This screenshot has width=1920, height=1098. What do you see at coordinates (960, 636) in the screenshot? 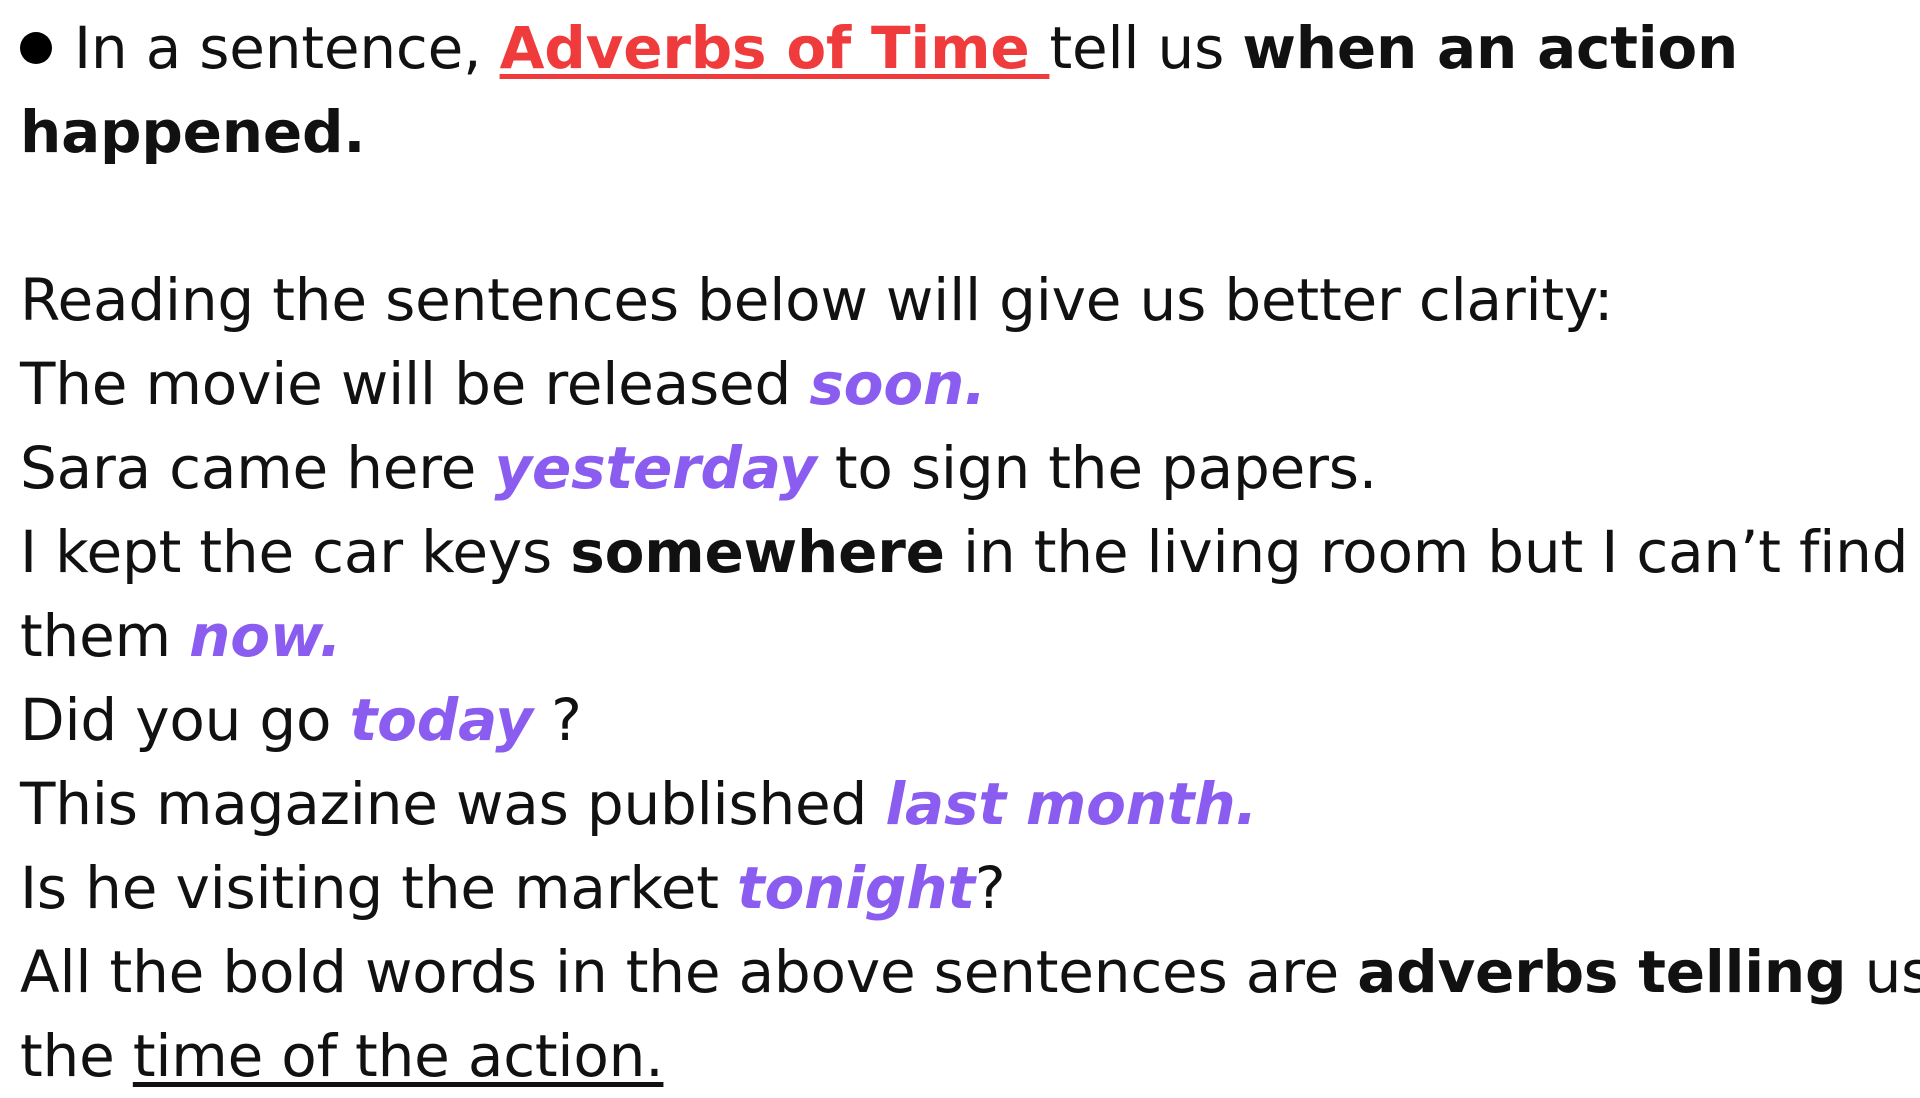
I see `example-sentence-3-line-2: them now.` at bounding box center [960, 636].